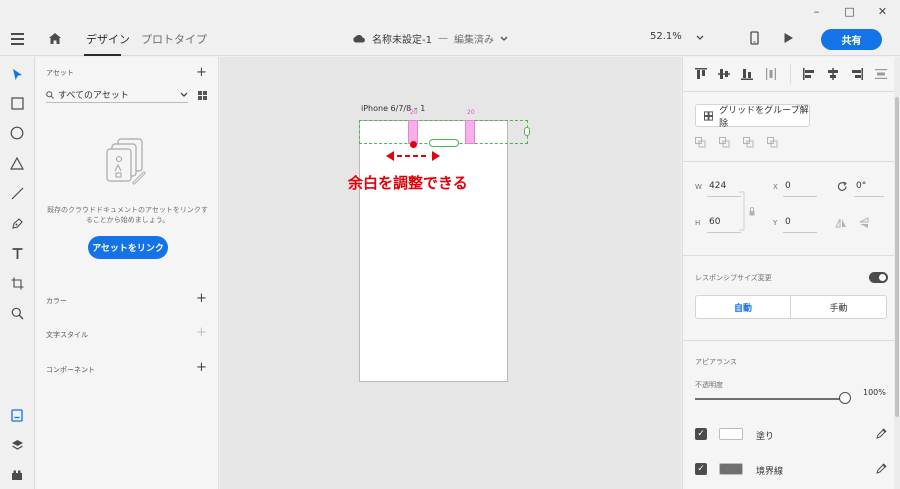 Image resolution: width=900 pixels, height=489 pixels. What do you see at coordinates (701, 434) in the screenshot?
I see `fill-checkbox: ✓` at bounding box center [701, 434].